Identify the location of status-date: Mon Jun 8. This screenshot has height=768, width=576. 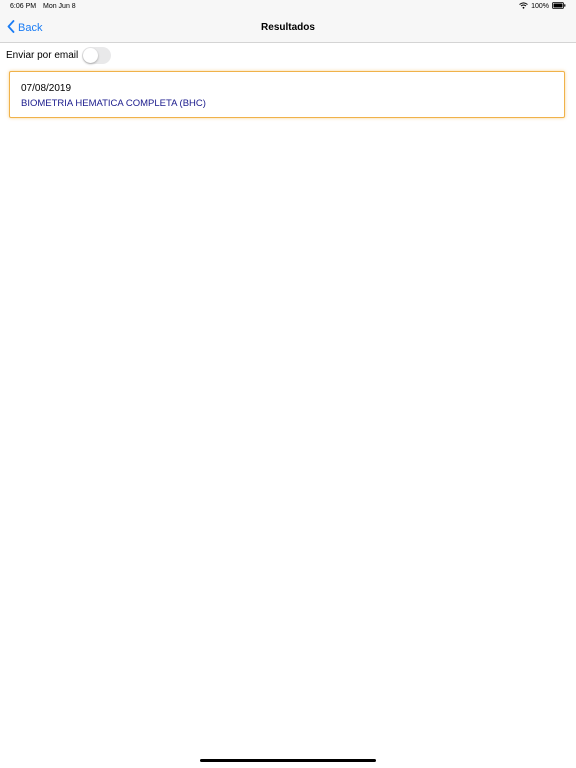
(59, 6).